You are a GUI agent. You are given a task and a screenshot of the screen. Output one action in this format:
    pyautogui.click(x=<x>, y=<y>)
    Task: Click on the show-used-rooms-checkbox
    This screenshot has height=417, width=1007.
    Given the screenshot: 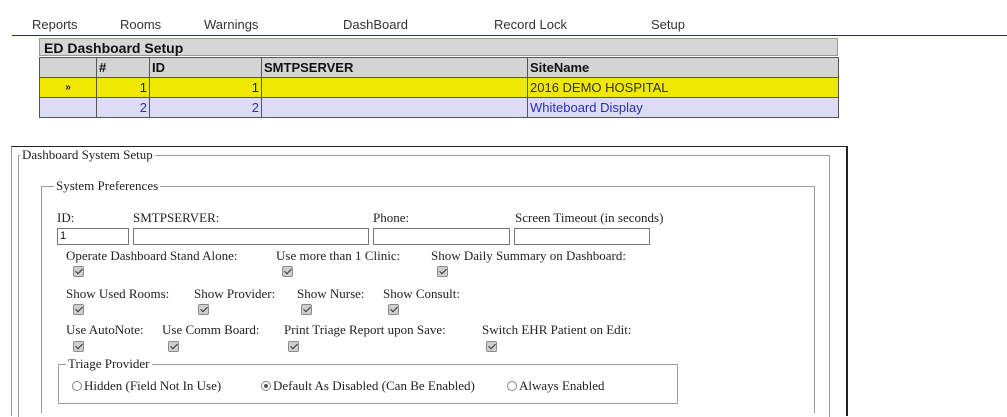 What is the action you would take?
    pyautogui.click(x=78, y=309)
    